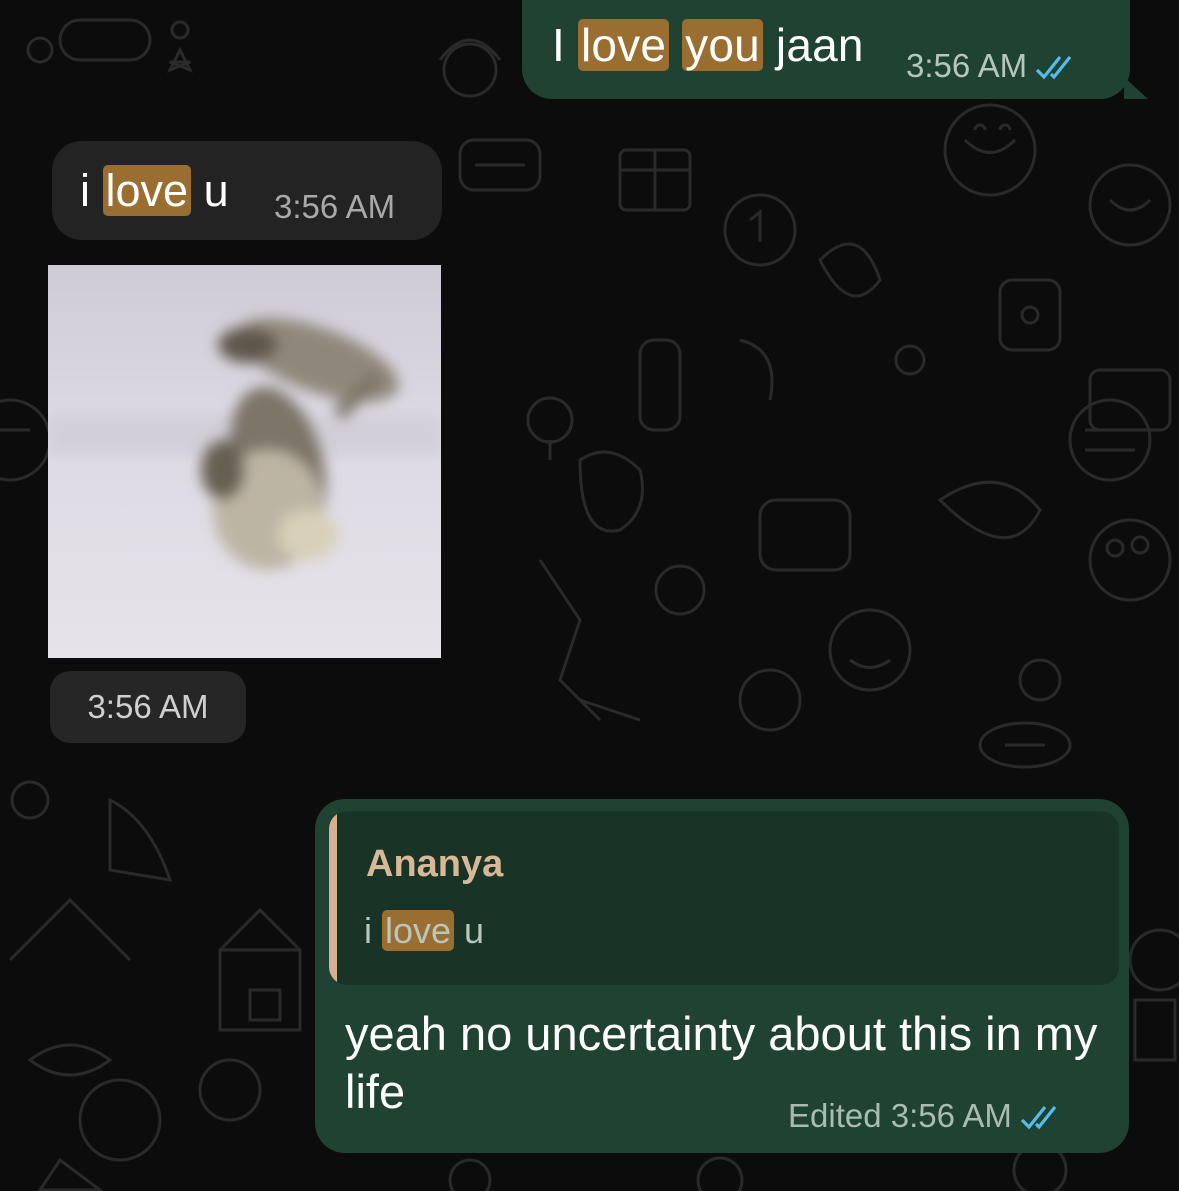 Image resolution: width=1179 pixels, height=1191 pixels. I want to click on photo-message, so click(244, 461).